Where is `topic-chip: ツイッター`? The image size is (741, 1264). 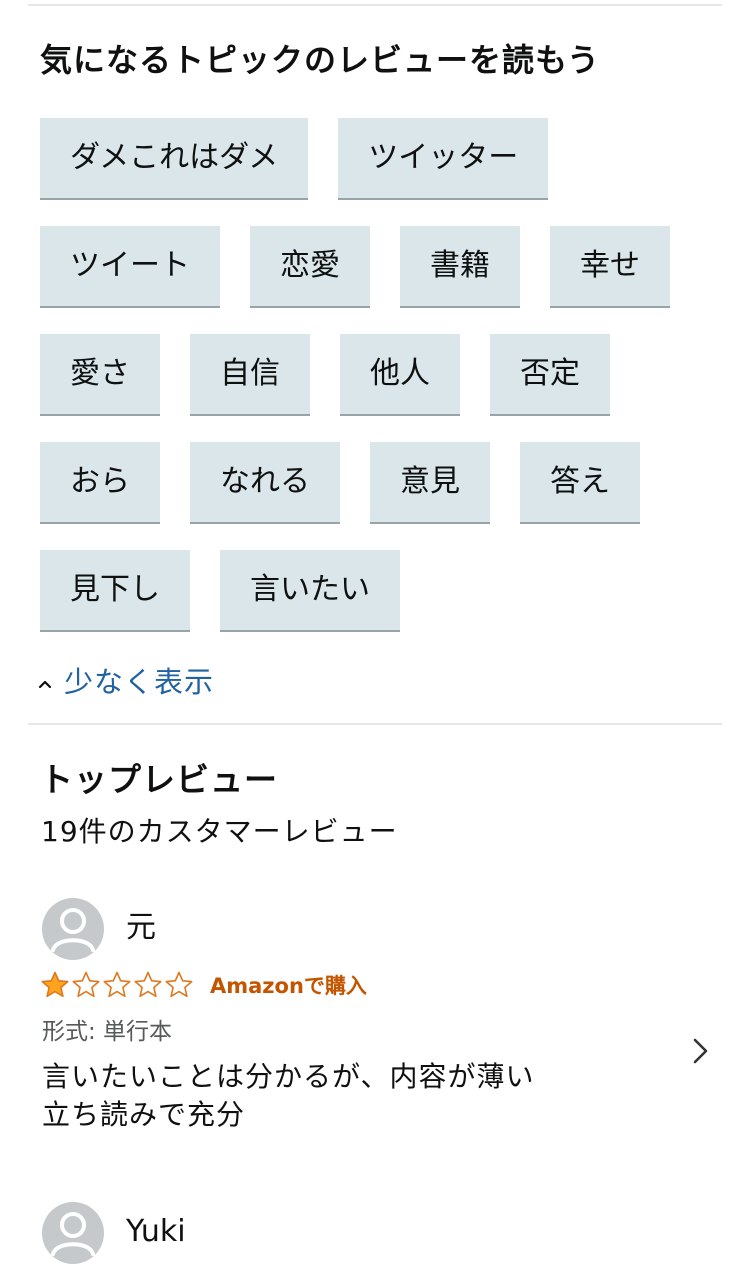
topic-chip: ツイッター is located at coordinates (443, 159).